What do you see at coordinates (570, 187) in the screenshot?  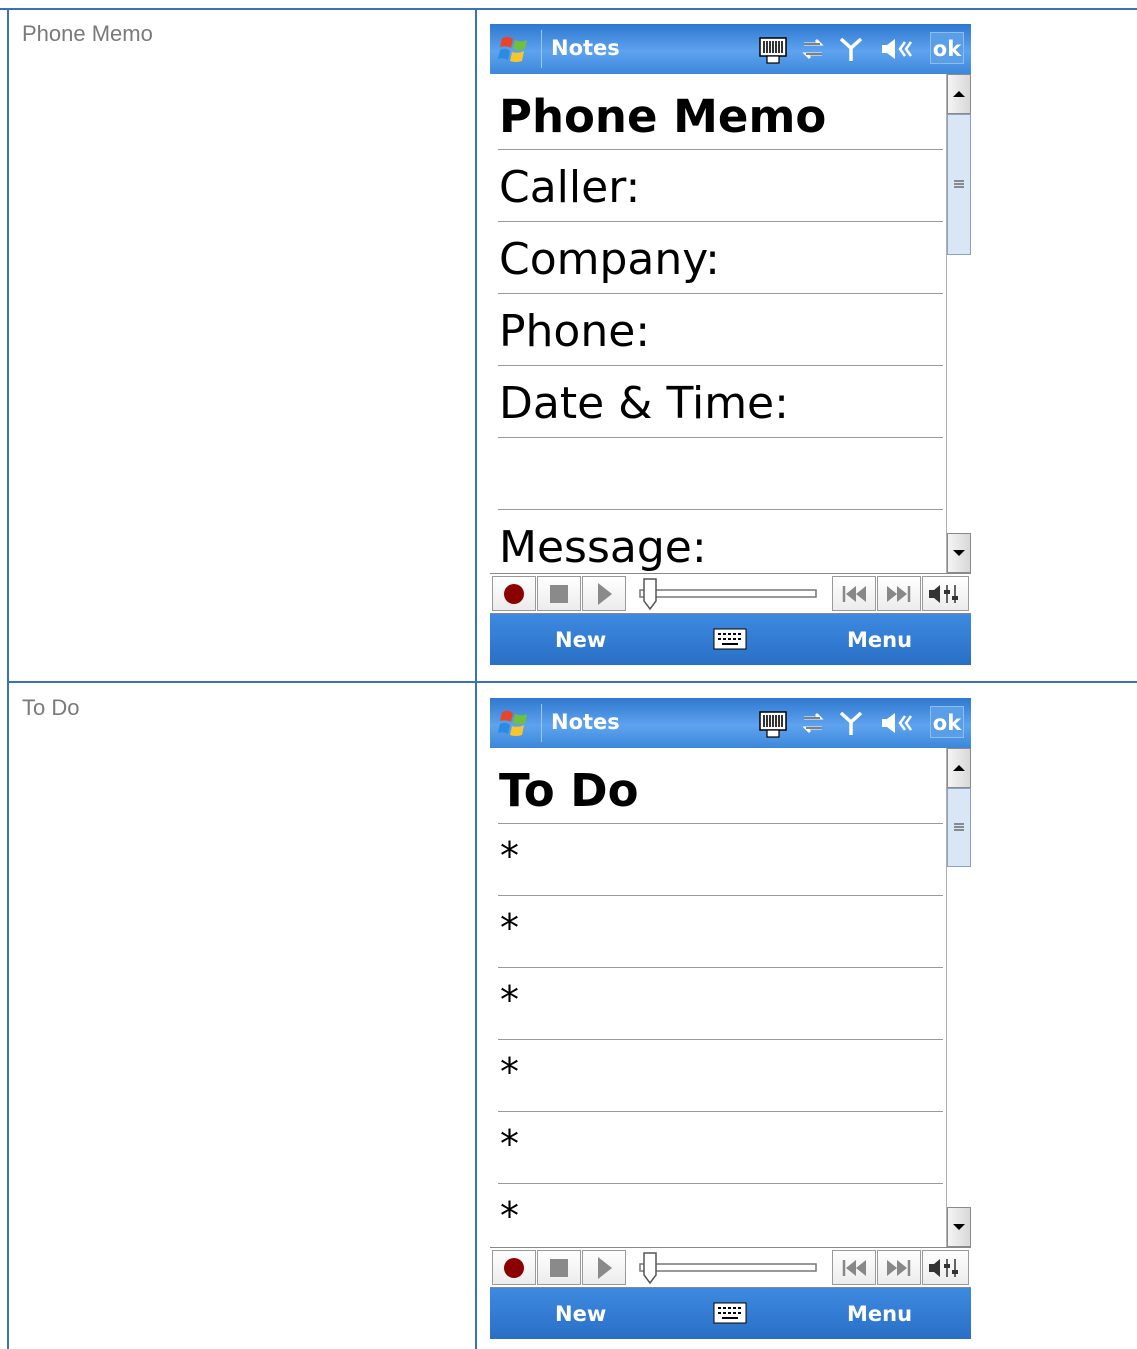 I see `note-line: Caller:` at bounding box center [570, 187].